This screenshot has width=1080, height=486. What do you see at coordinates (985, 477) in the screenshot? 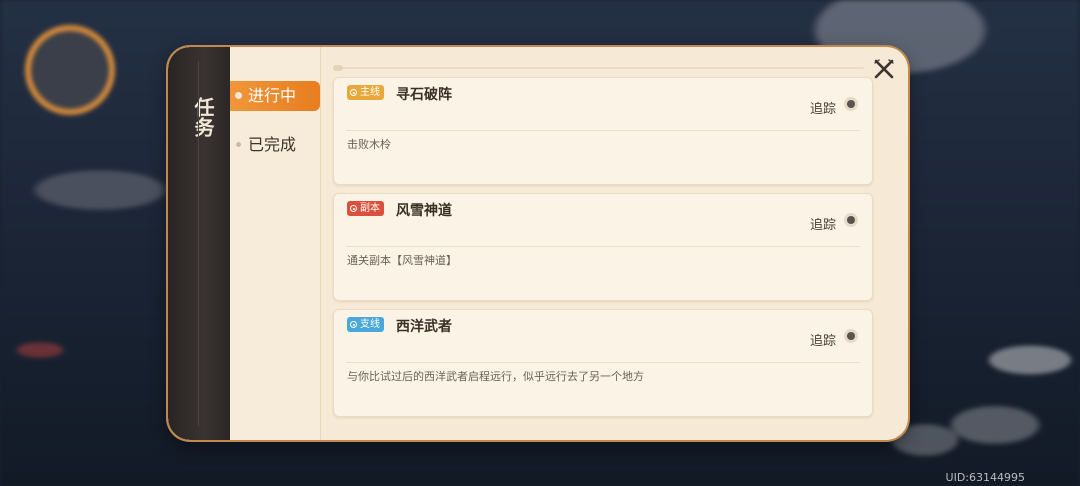
I see `uid-label: UID:63144995` at bounding box center [985, 477].